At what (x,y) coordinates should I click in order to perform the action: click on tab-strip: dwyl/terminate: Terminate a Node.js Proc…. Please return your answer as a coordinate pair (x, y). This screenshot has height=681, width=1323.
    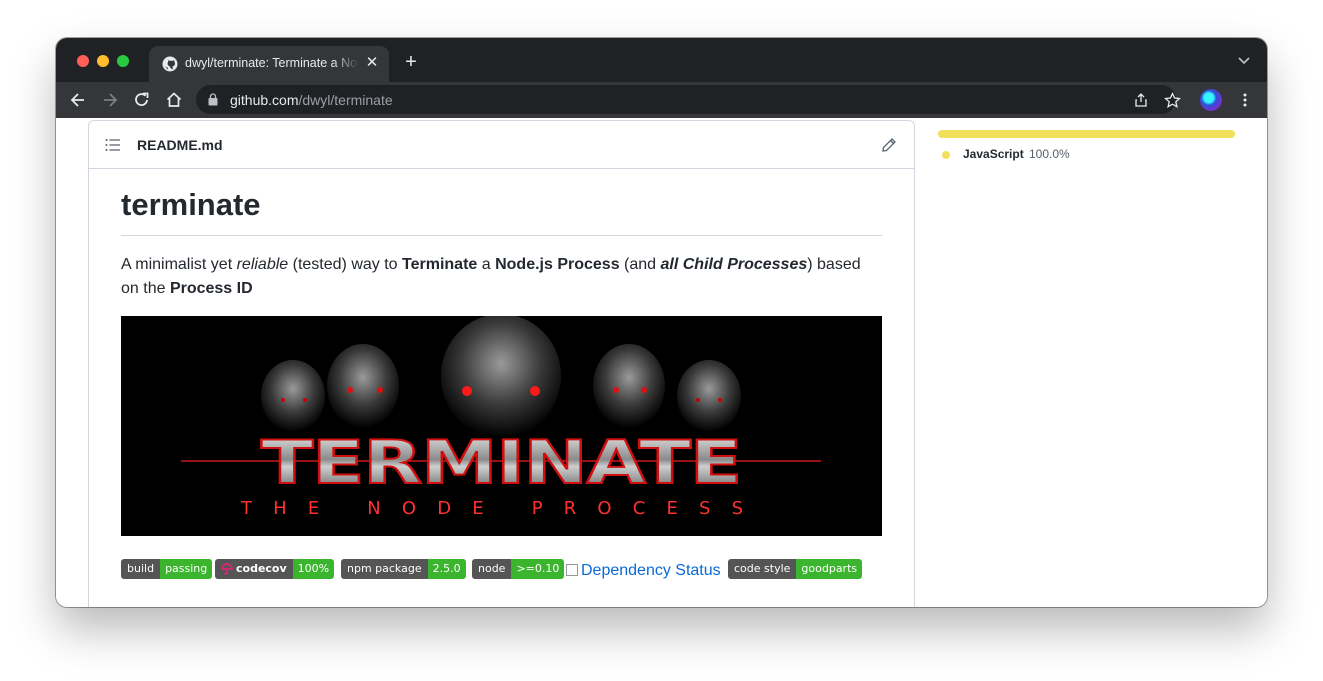
    Looking at the image, I should click on (661, 60).